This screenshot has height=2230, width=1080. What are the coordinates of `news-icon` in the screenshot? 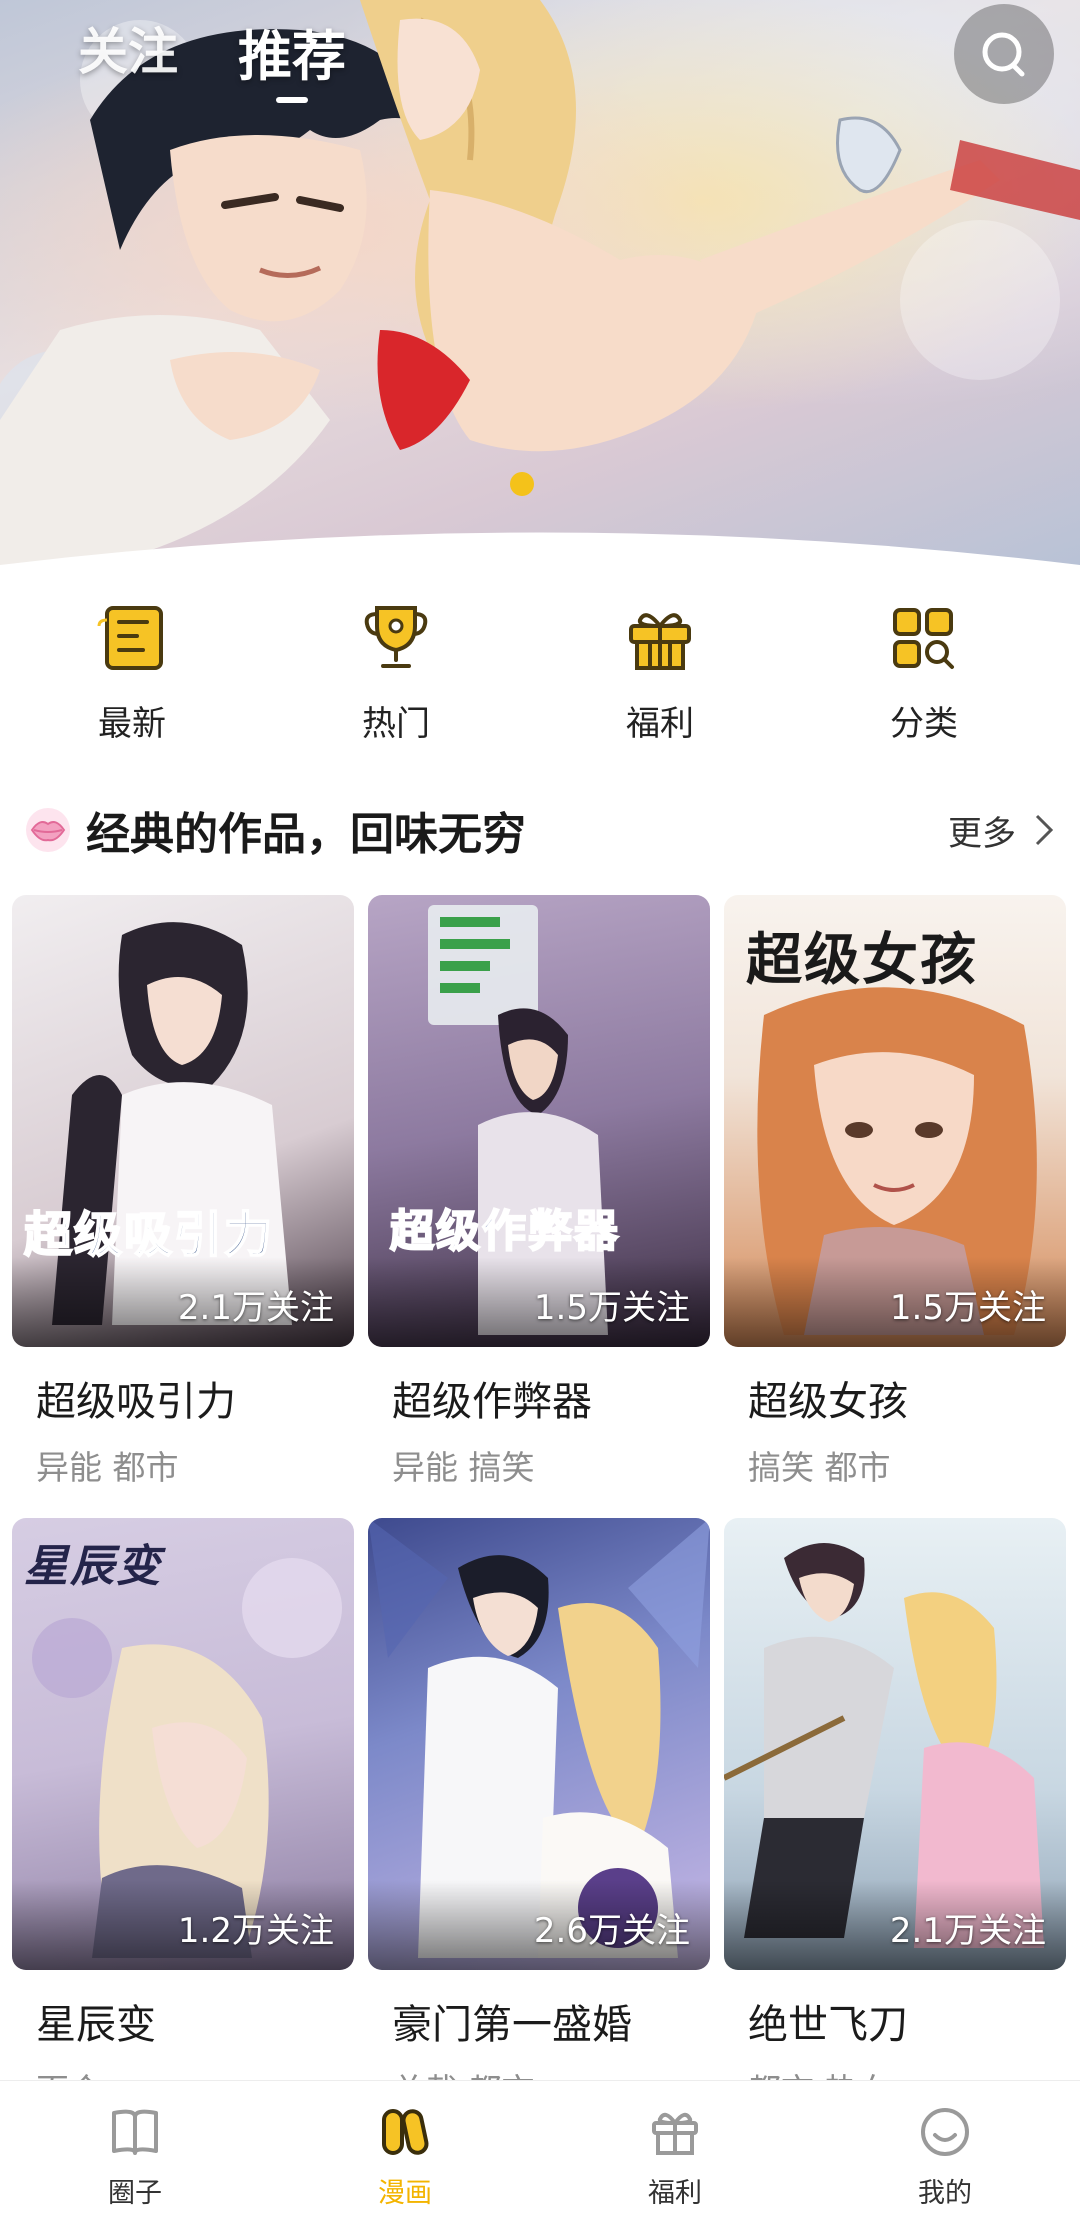 It's located at (130, 638).